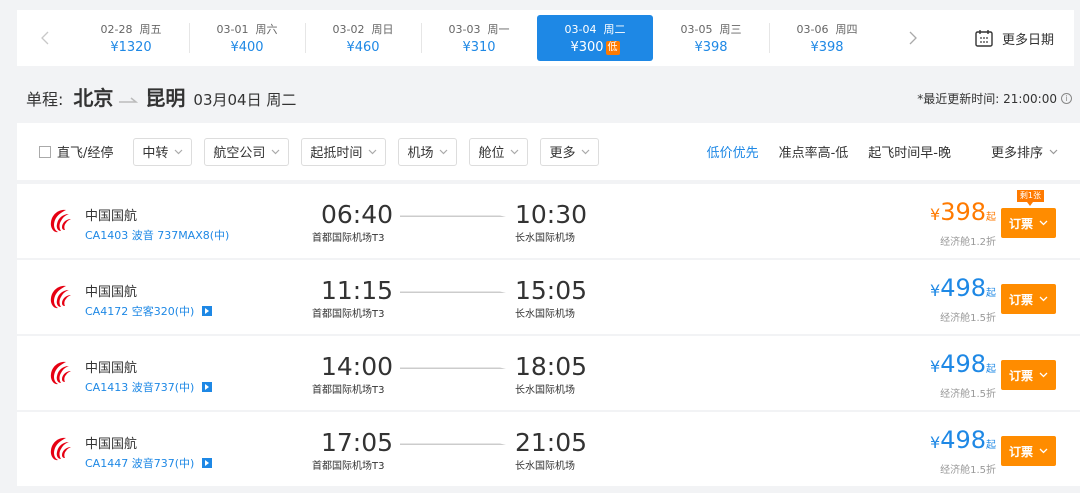 This screenshot has height=493, width=1080. What do you see at coordinates (247, 151) in the screenshot?
I see `filter-dropdown: 航空公司` at bounding box center [247, 151].